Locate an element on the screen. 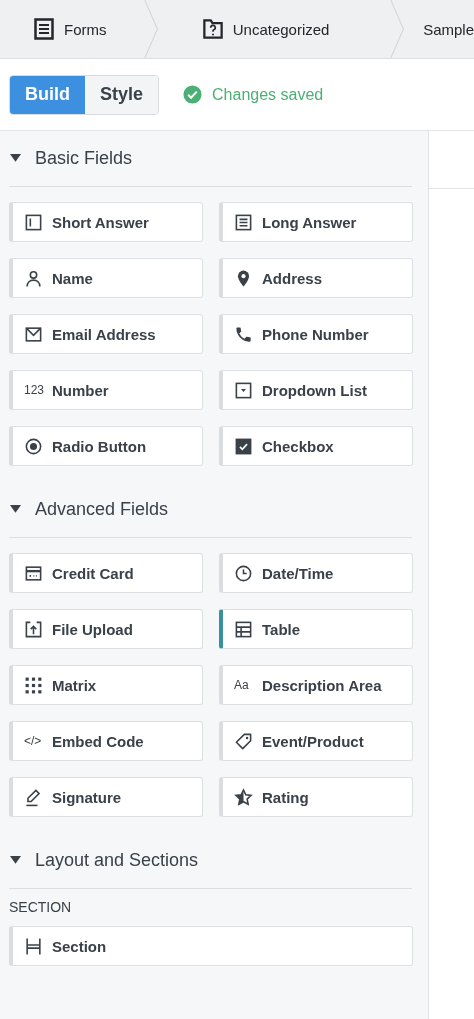 The width and height of the screenshot is (474, 1019). group-heading: Basic Fields is located at coordinates (84, 158).